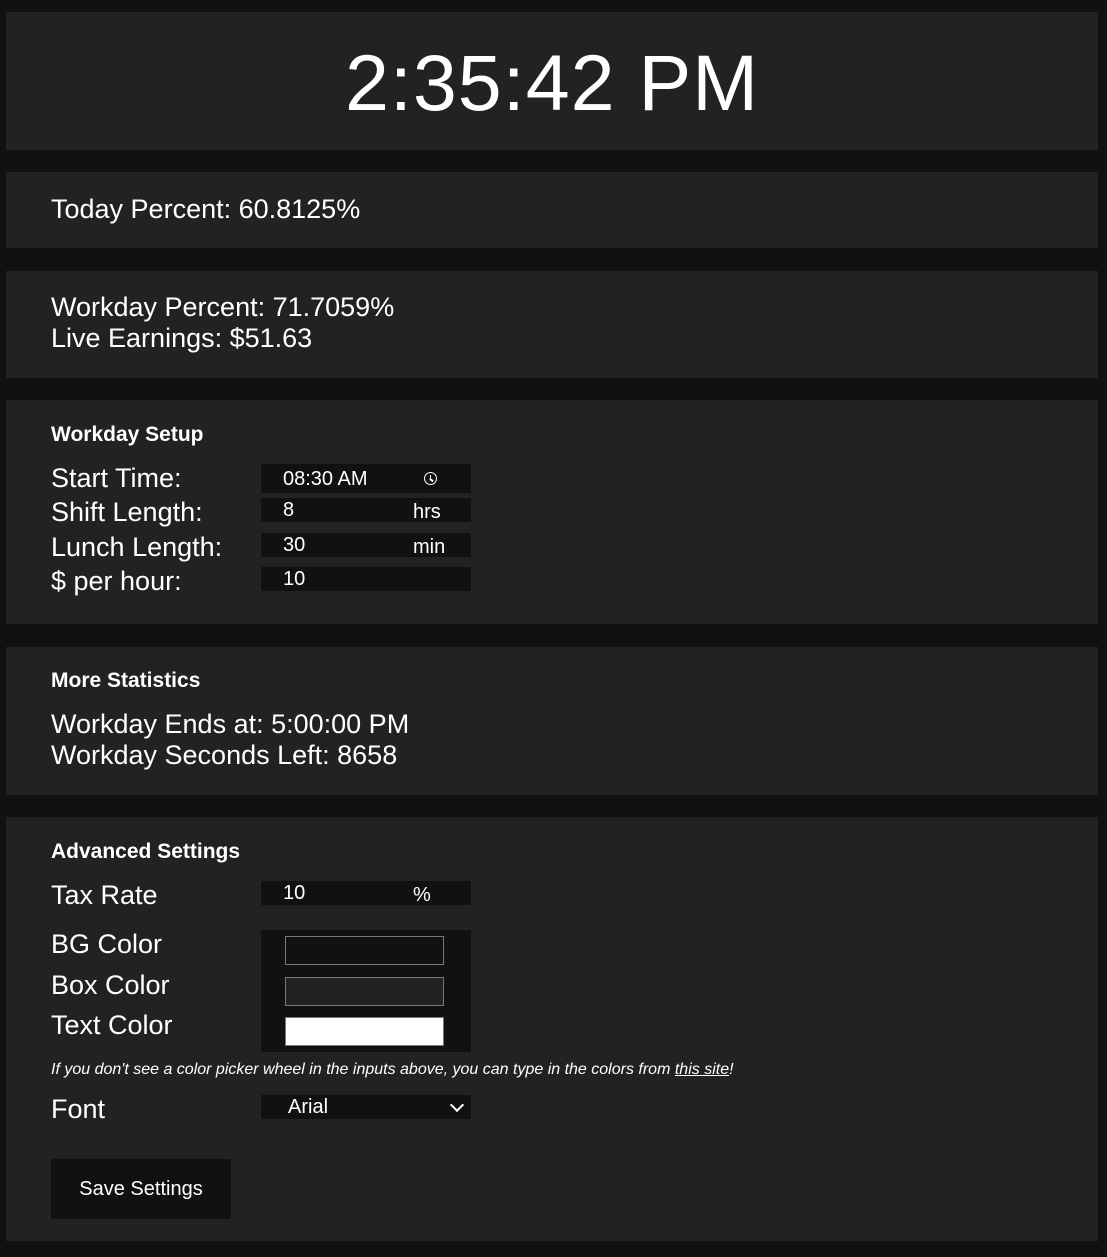 The height and width of the screenshot is (1257, 1107). What do you see at coordinates (702, 1069) in the screenshot?
I see `this-site-link: this site` at bounding box center [702, 1069].